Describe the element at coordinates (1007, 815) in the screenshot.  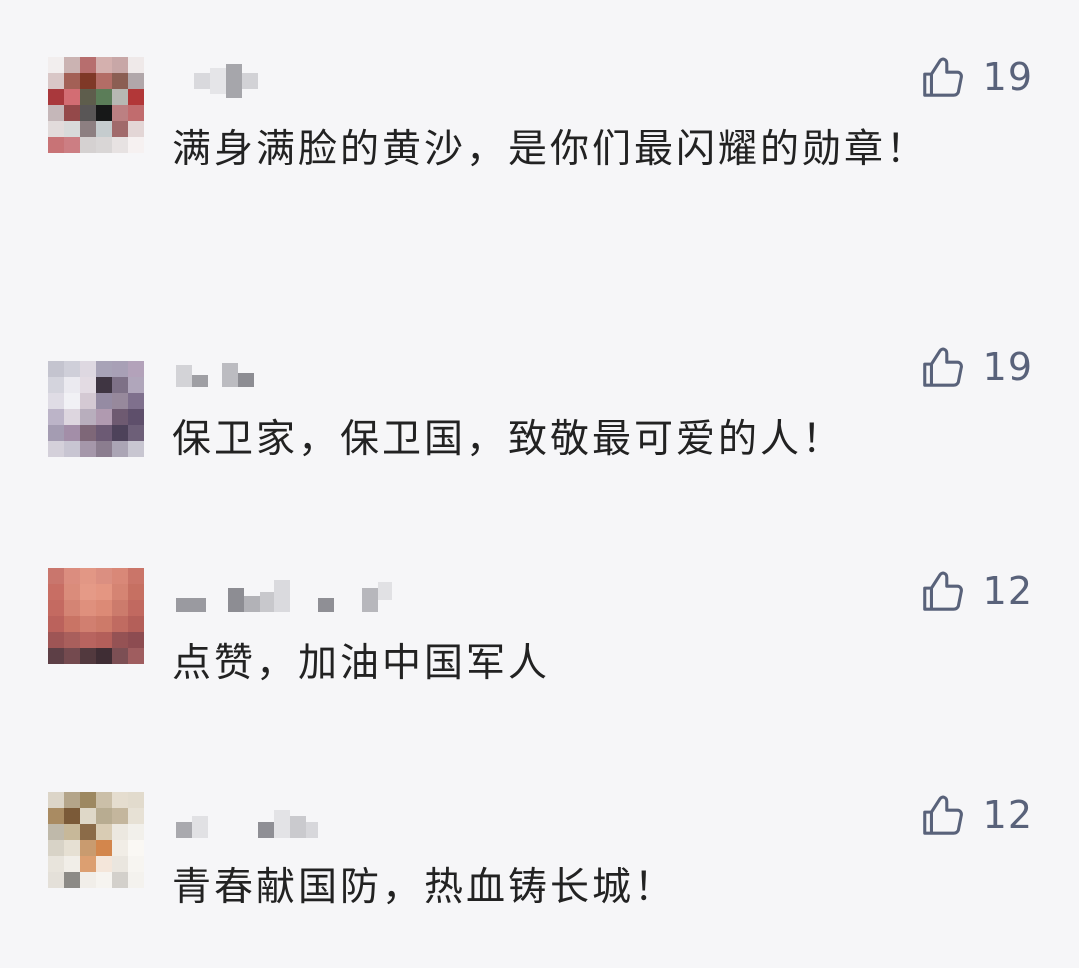
I see `like-count: 12` at that location.